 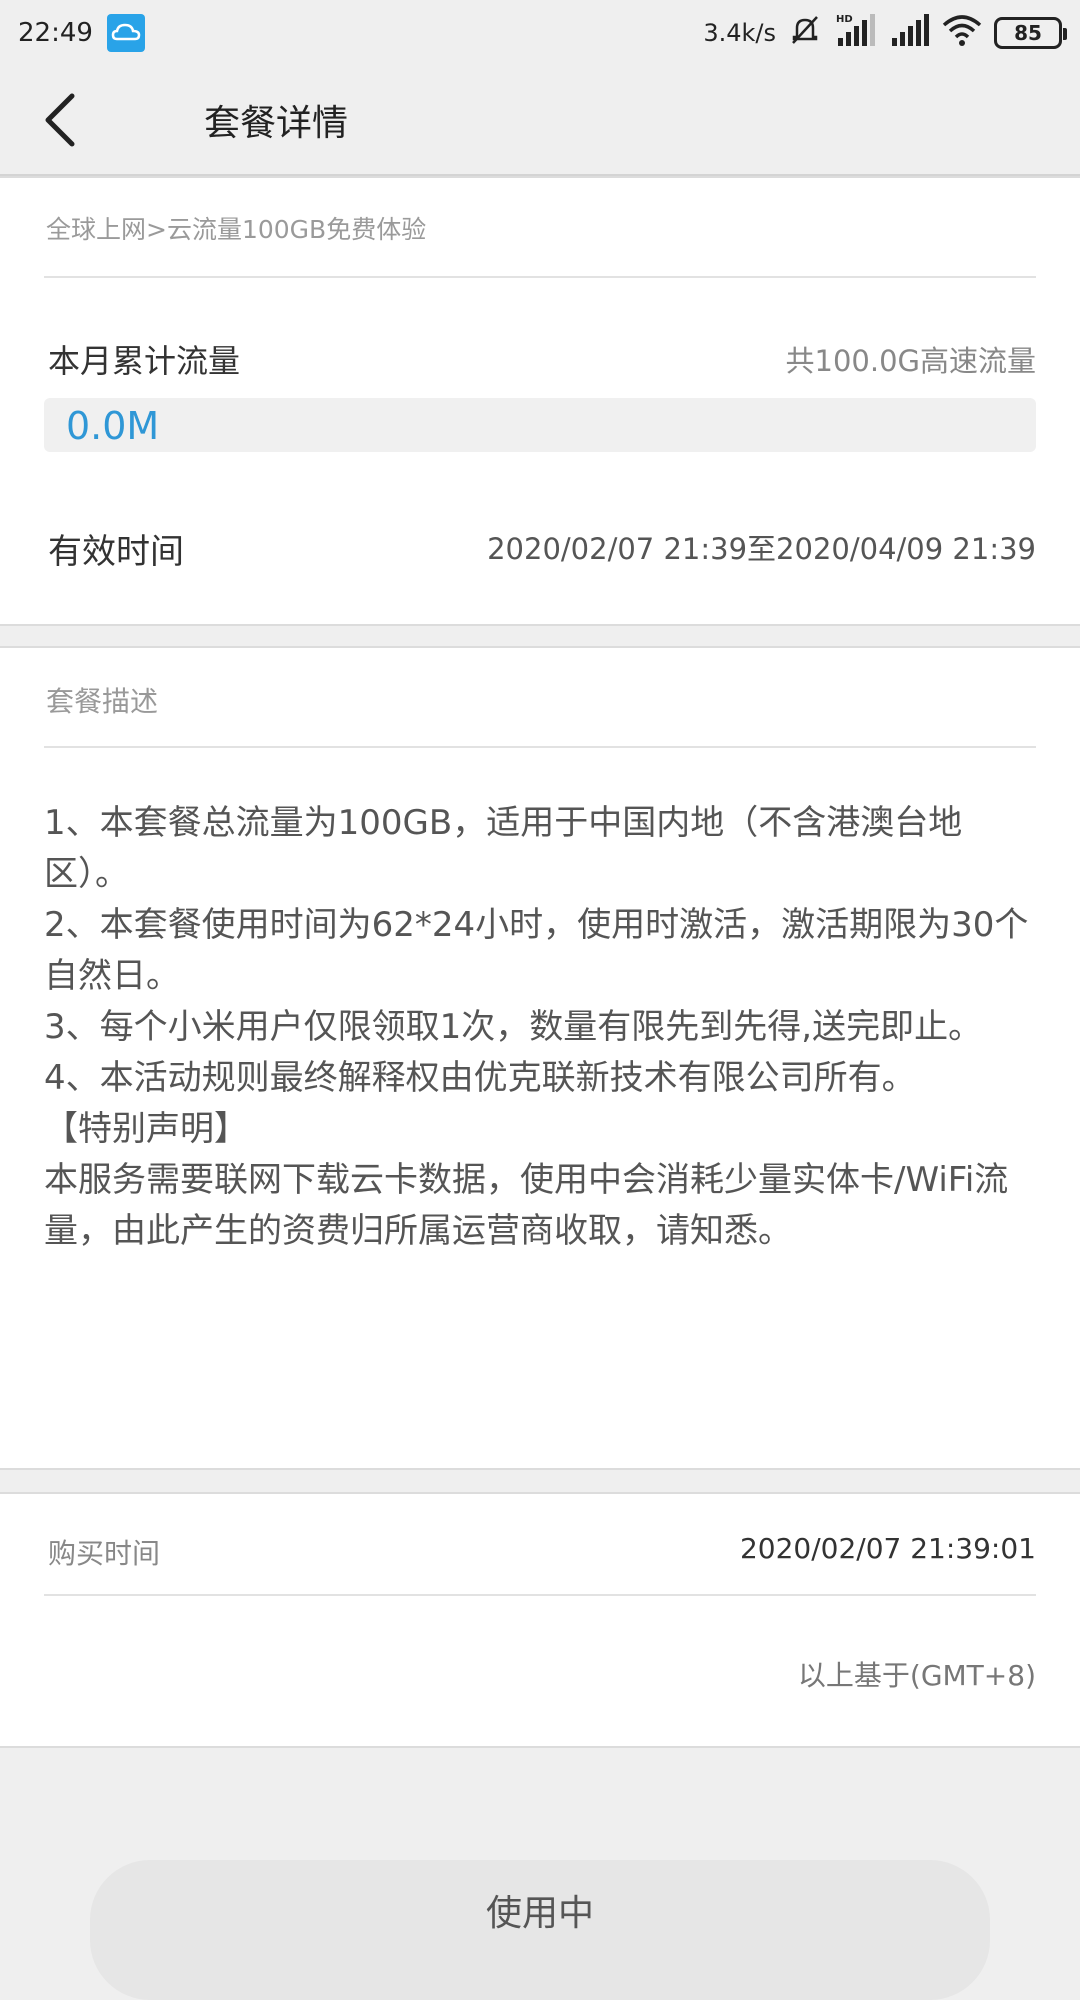 What do you see at coordinates (513, 1027) in the screenshot?
I see `description-line: 3、每个小米用户仅限领取1次，数量有限先到先得,送完即止。` at bounding box center [513, 1027].